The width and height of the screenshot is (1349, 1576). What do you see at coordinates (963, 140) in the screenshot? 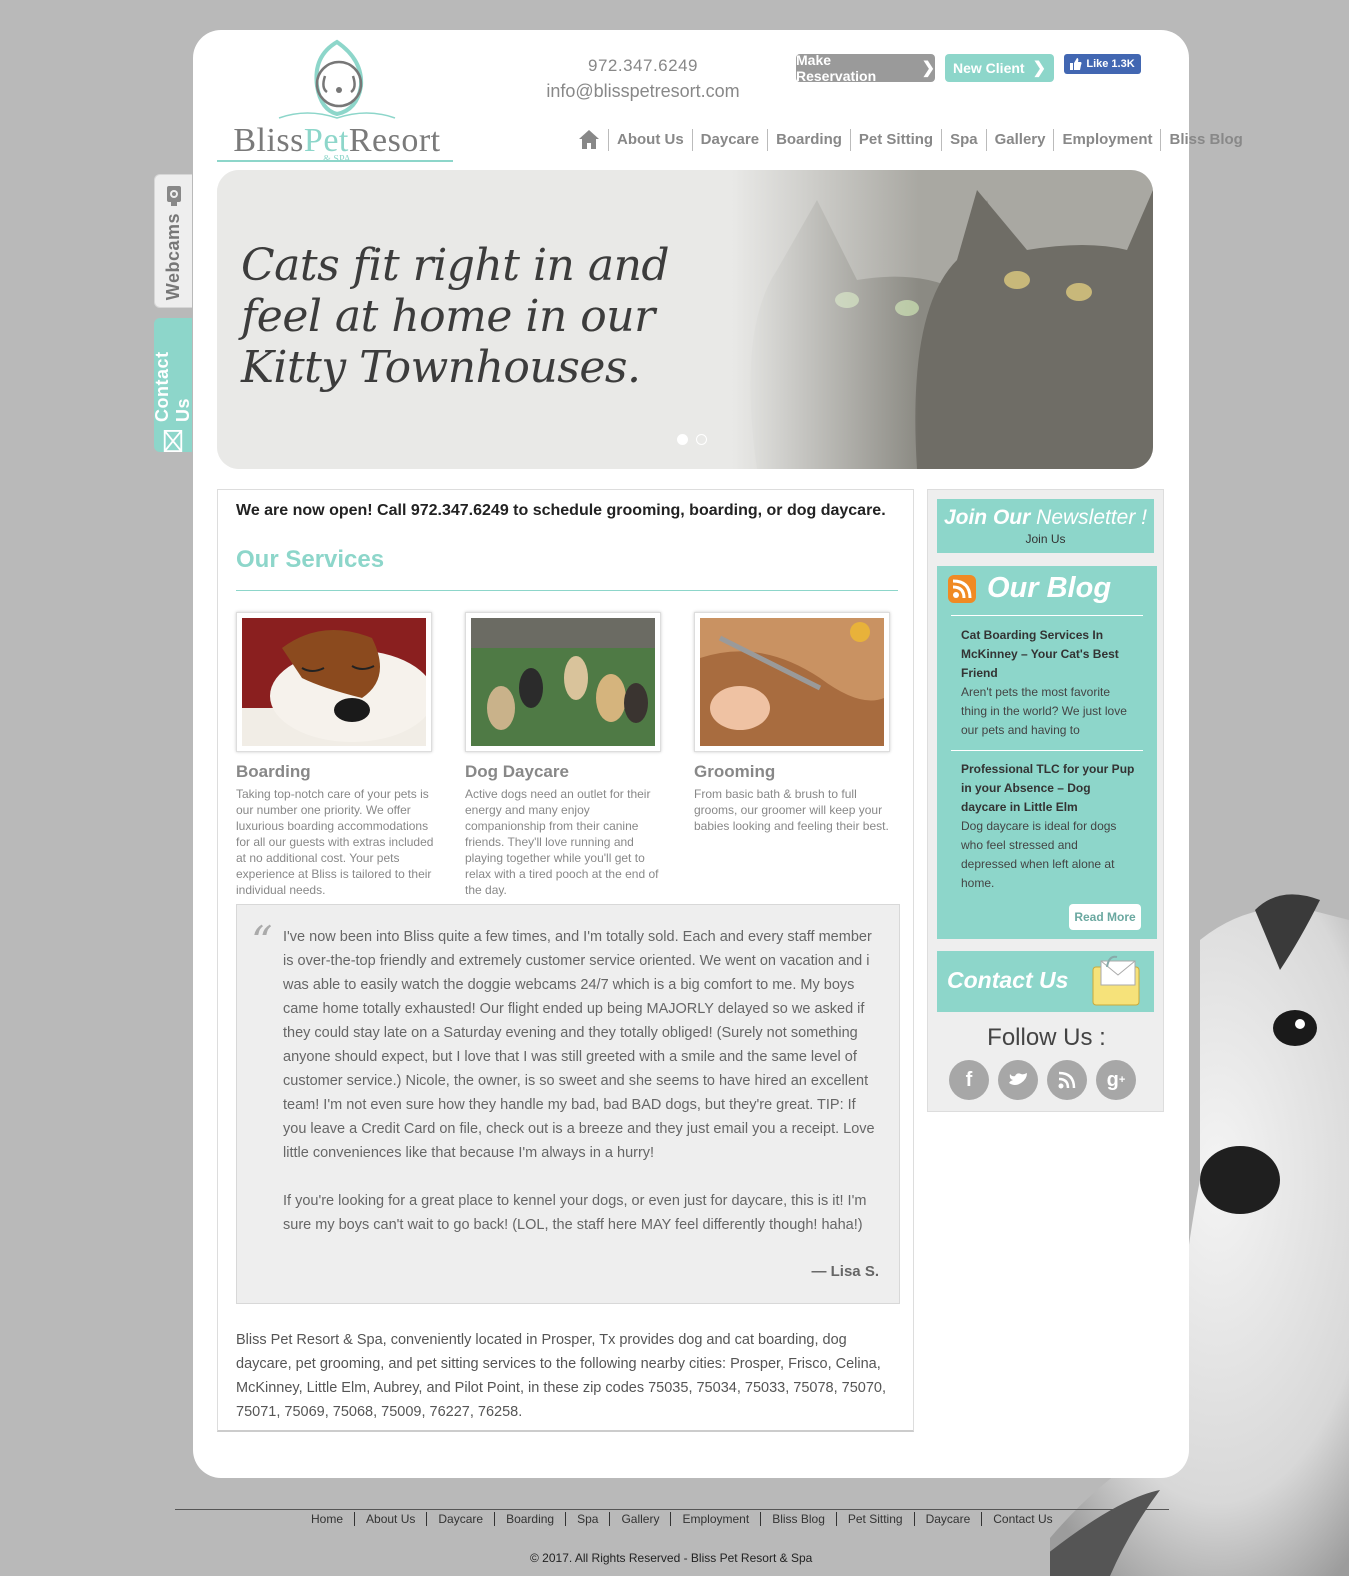
I see `nav-spa: Spa` at bounding box center [963, 140].